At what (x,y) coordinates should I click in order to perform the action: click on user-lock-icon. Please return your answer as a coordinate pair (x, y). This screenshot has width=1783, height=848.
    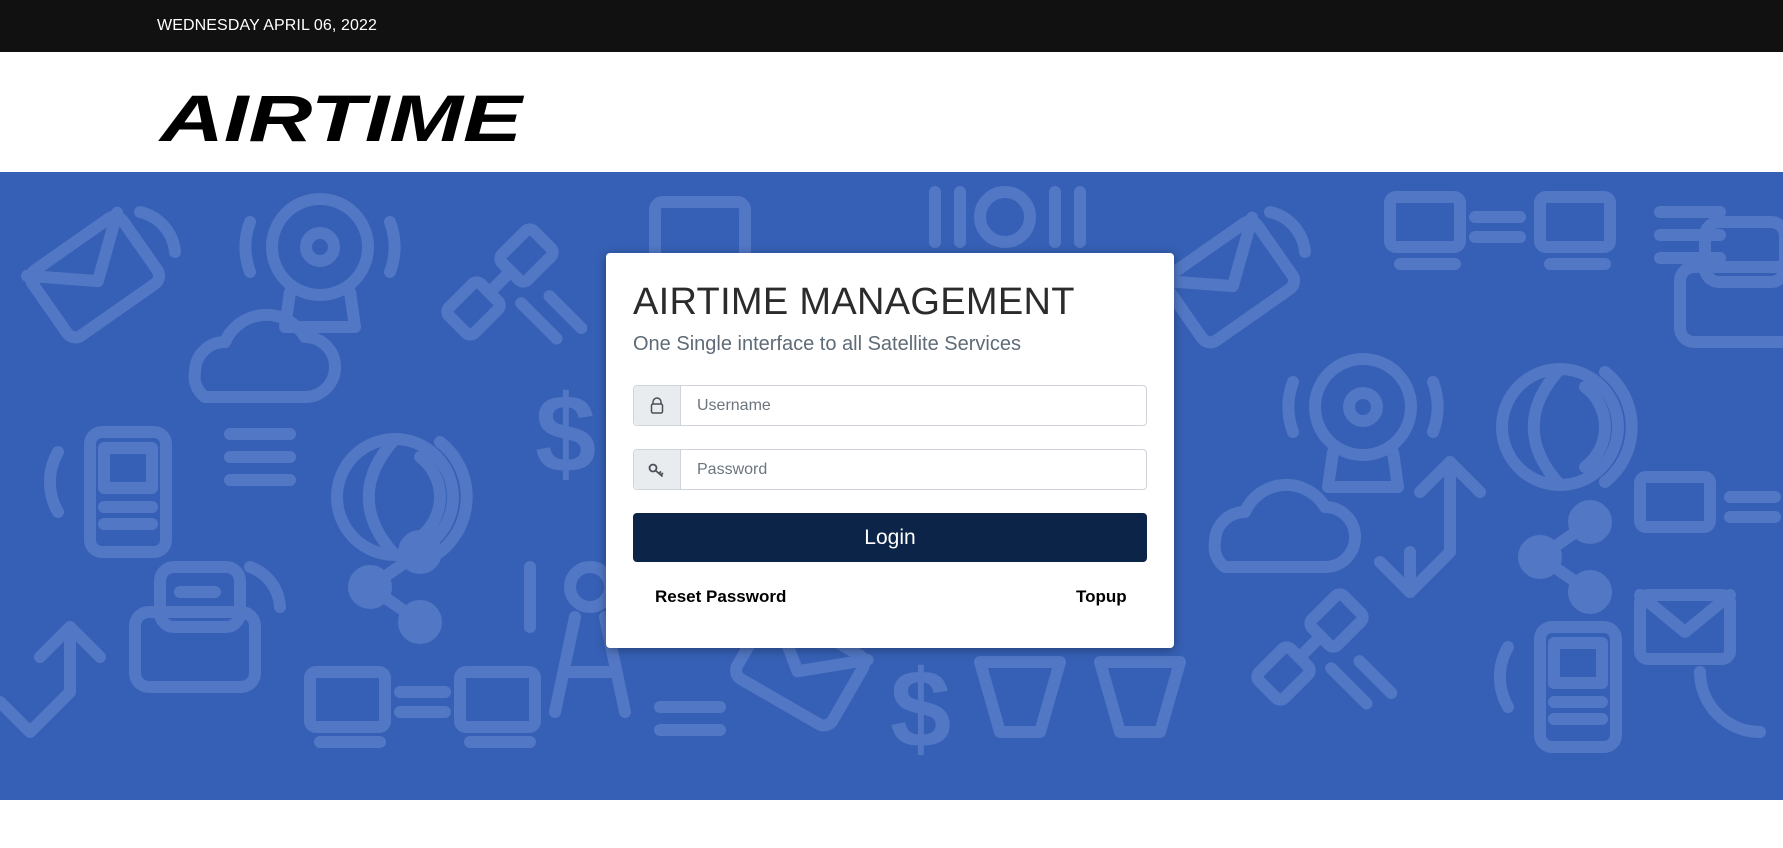
    Looking at the image, I should click on (657, 405).